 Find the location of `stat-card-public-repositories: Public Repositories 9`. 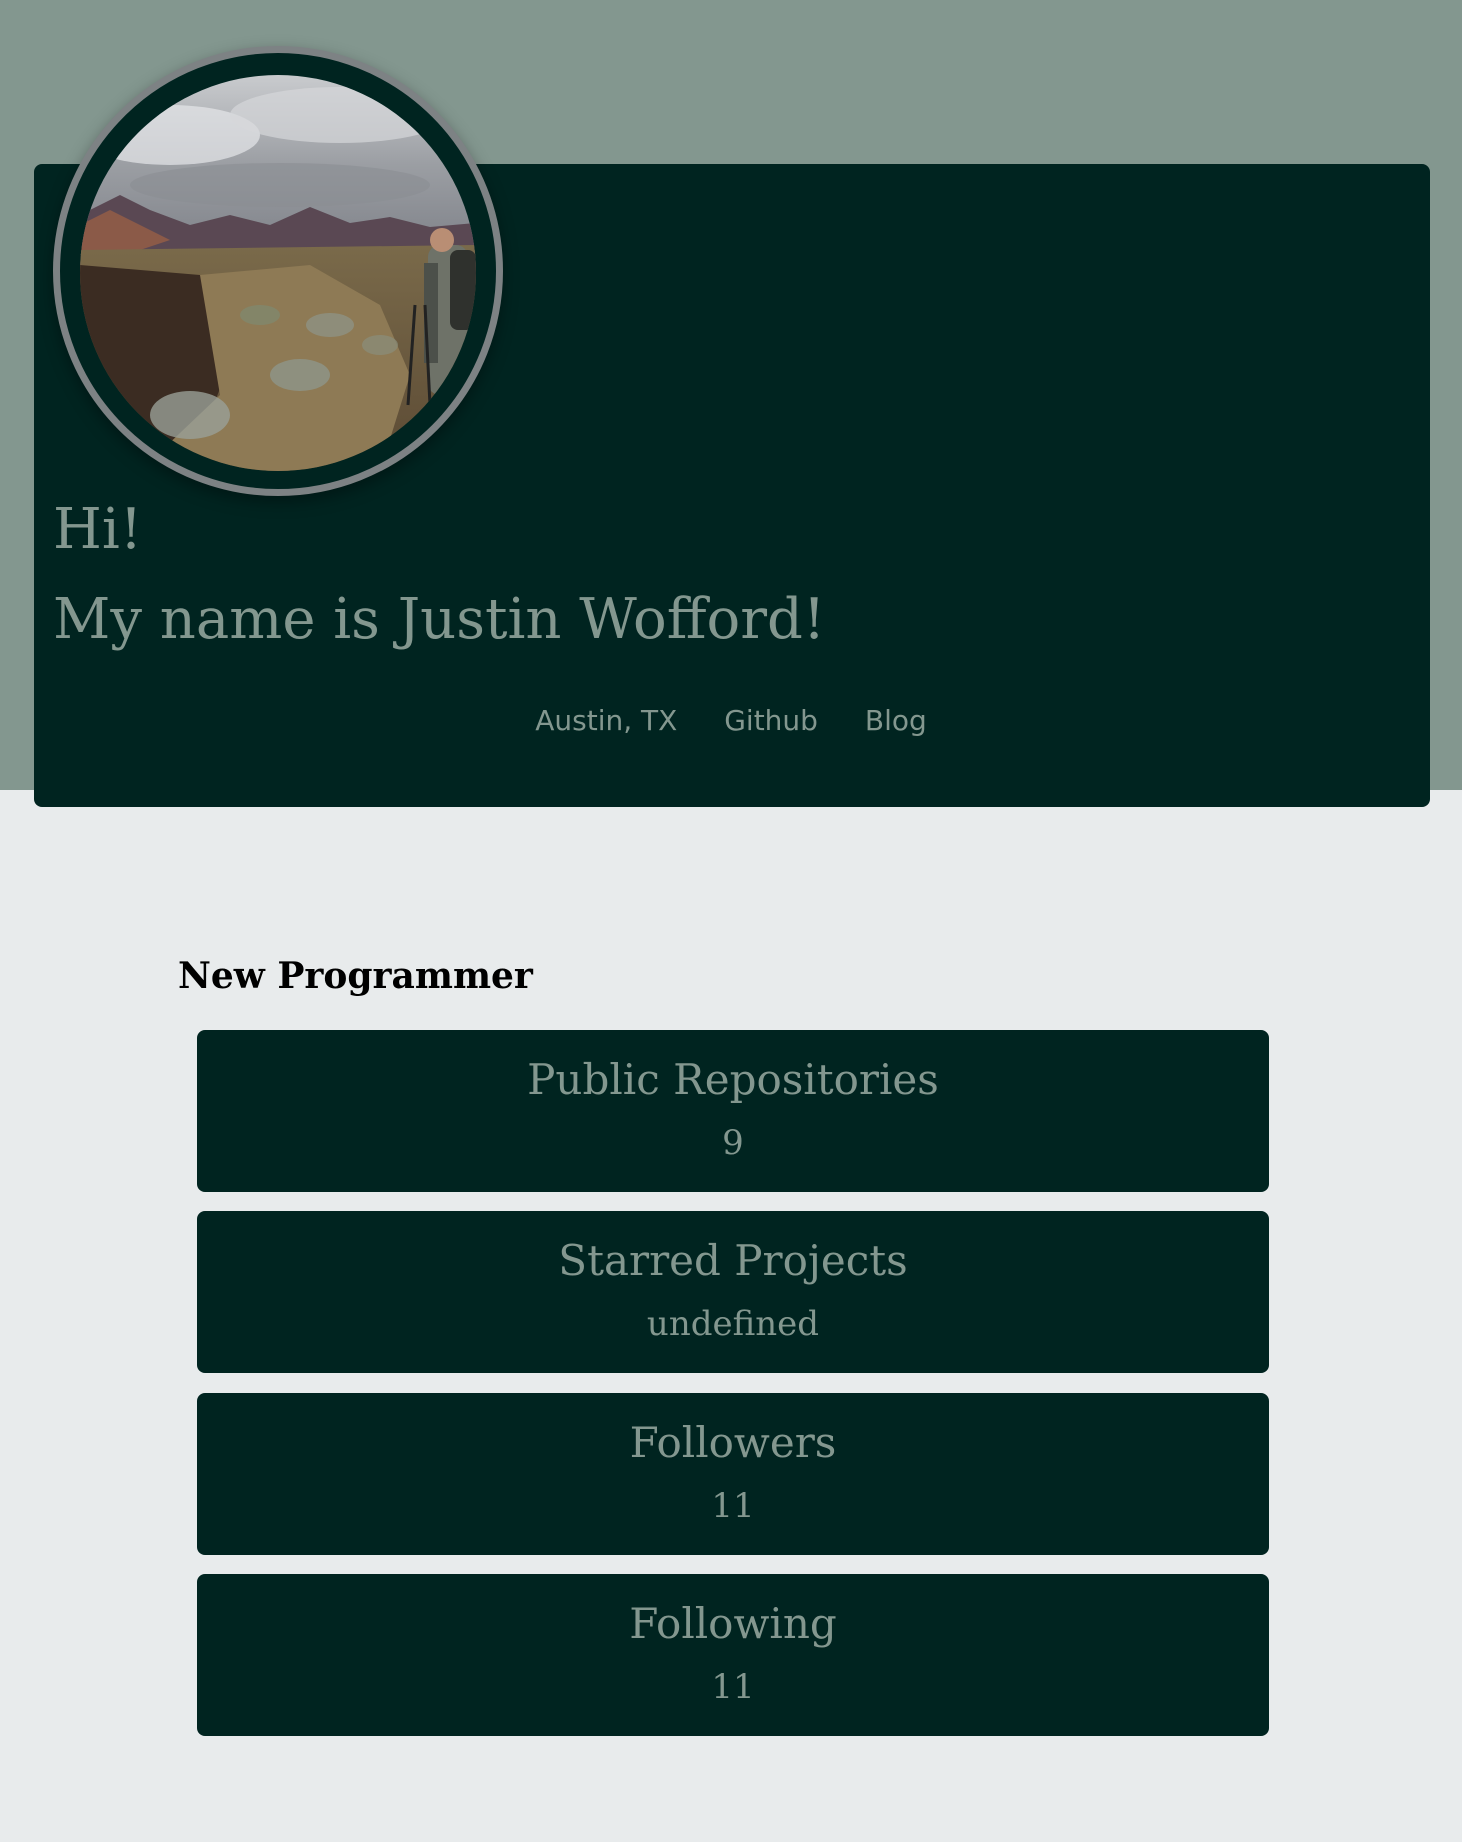

stat-card-public-repositories: Public Repositories 9 is located at coordinates (733, 1111).